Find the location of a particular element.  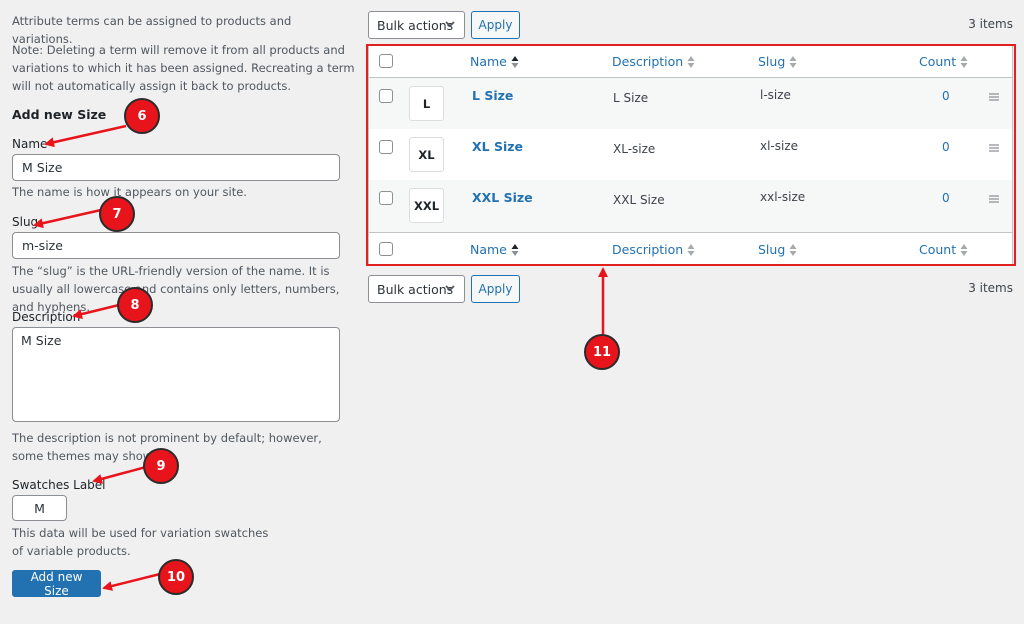

annotation-badge-7: 7 is located at coordinates (117, 214).